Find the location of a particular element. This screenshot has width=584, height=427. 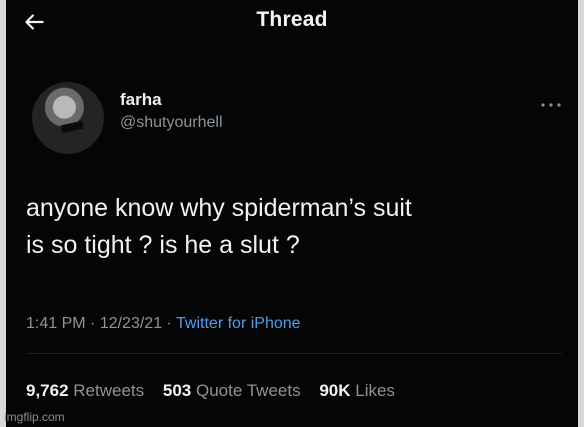

quote-tweets-count: 503 is located at coordinates (177, 390).